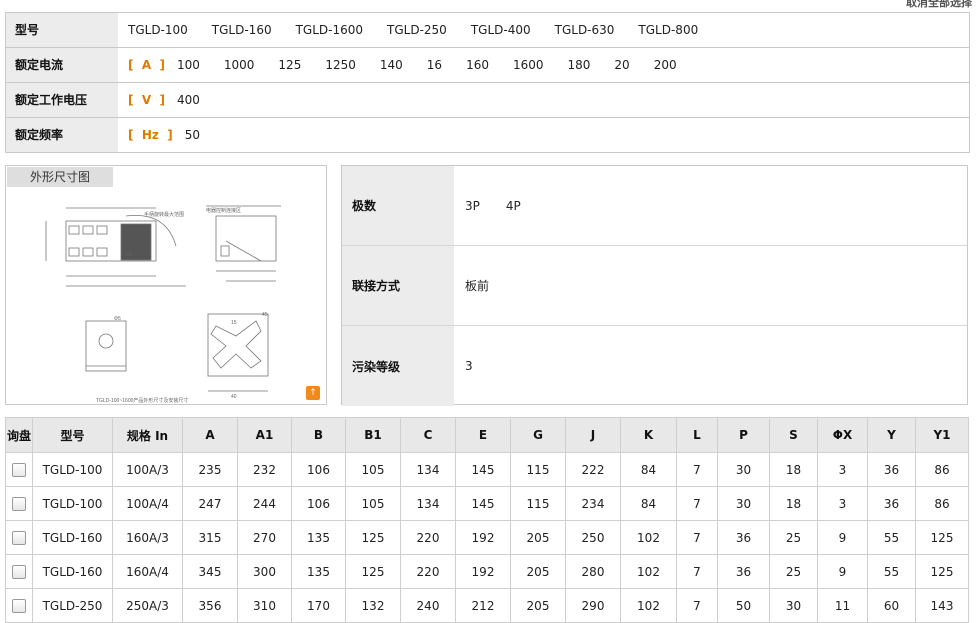 The width and height of the screenshot is (978, 623). What do you see at coordinates (289, 65) in the screenshot?
I see `current-option: 125` at bounding box center [289, 65].